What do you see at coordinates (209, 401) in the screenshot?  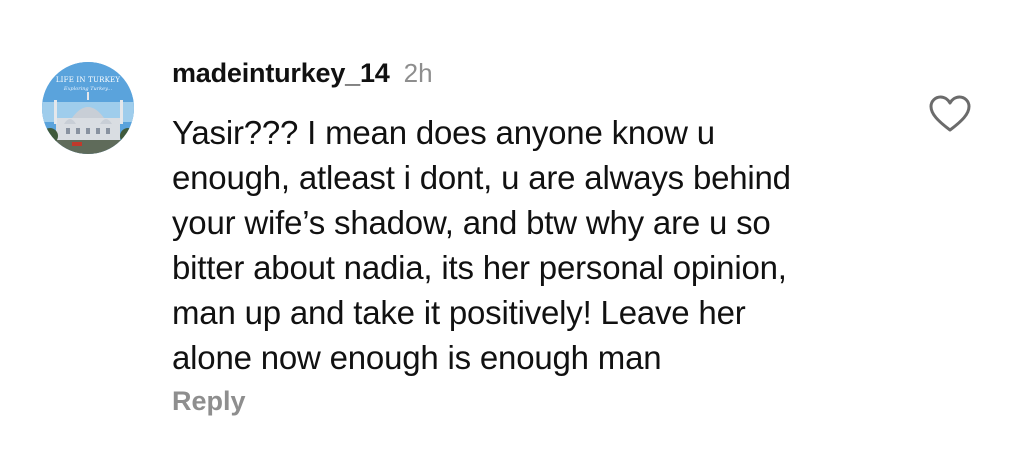 I see `reply-button: Reply` at bounding box center [209, 401].